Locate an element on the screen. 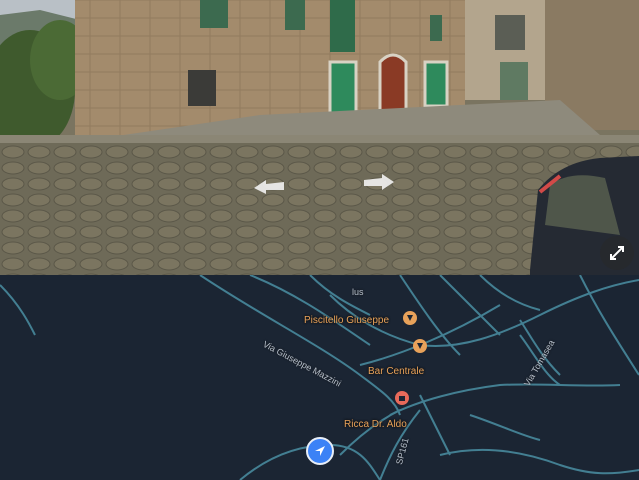  location-arrow-icon is located at coordinates (320, 451).